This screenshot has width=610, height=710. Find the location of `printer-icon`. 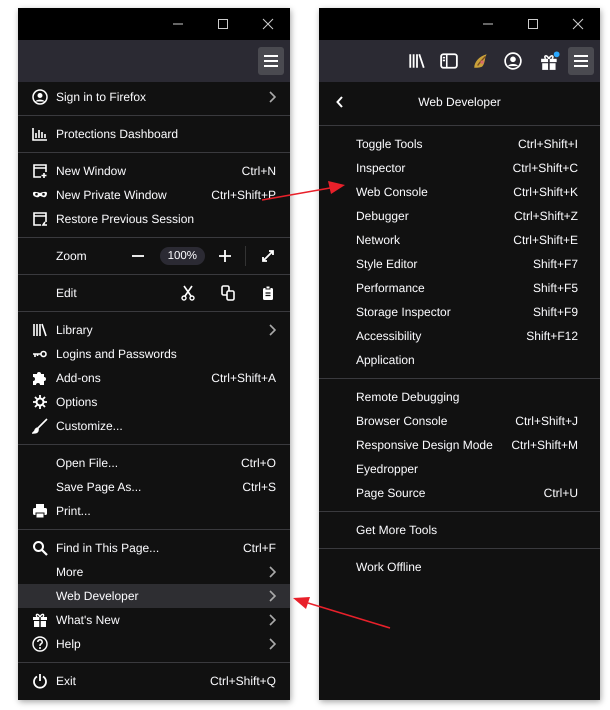

printer-icon is located at coordinates (40, 511).